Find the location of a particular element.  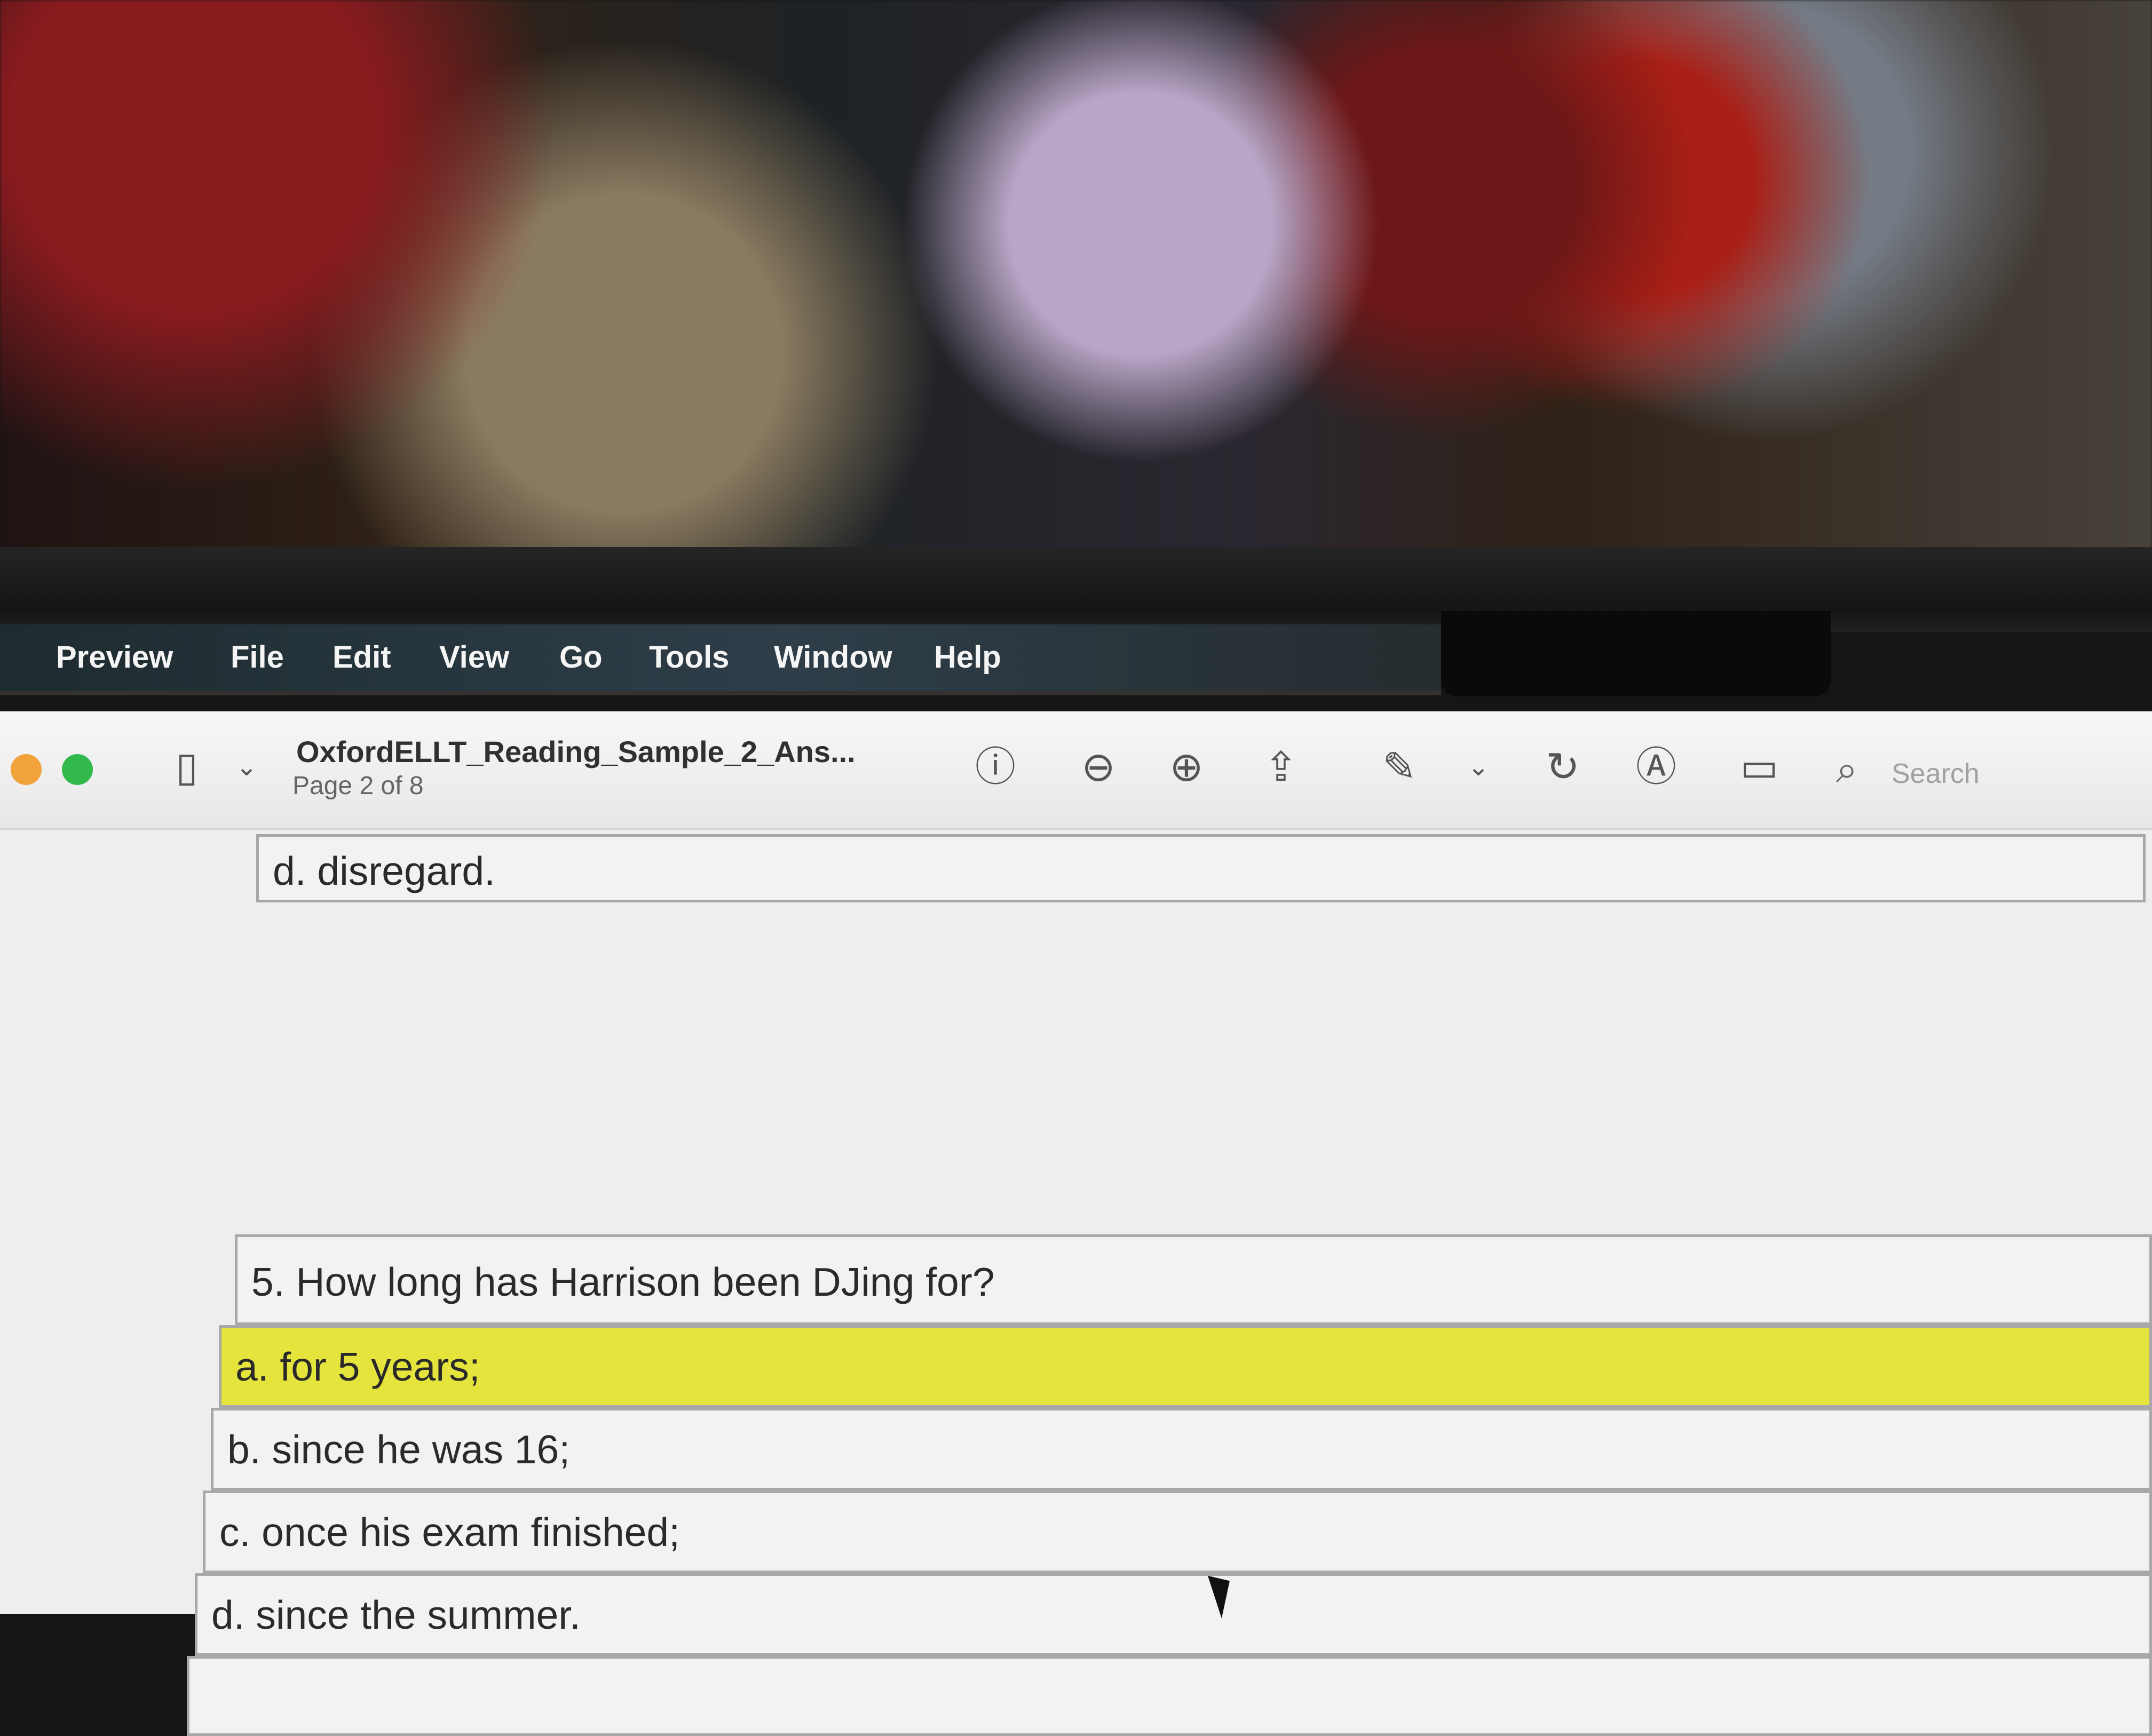

option-a-row: a. for 5 years; is located at coordinates (1185, 1367).